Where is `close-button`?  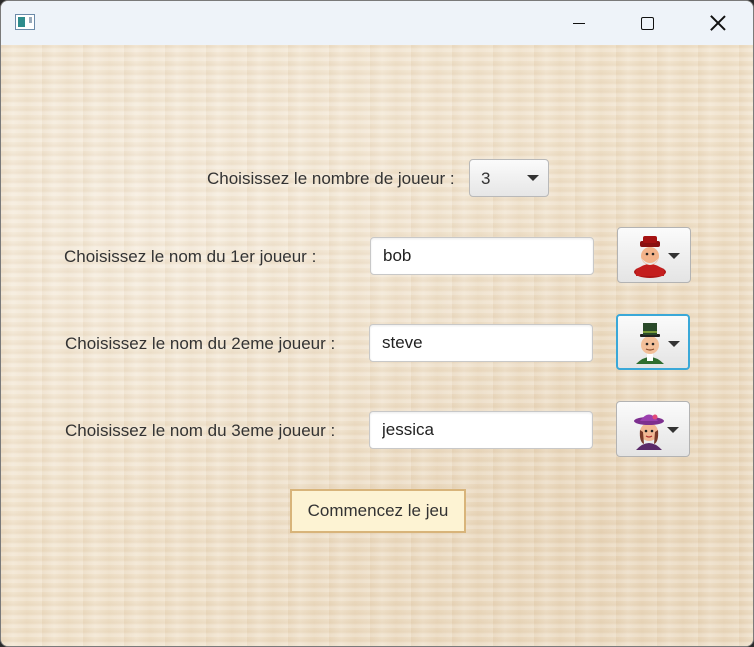 close-button is located at coordinates (718, 23).